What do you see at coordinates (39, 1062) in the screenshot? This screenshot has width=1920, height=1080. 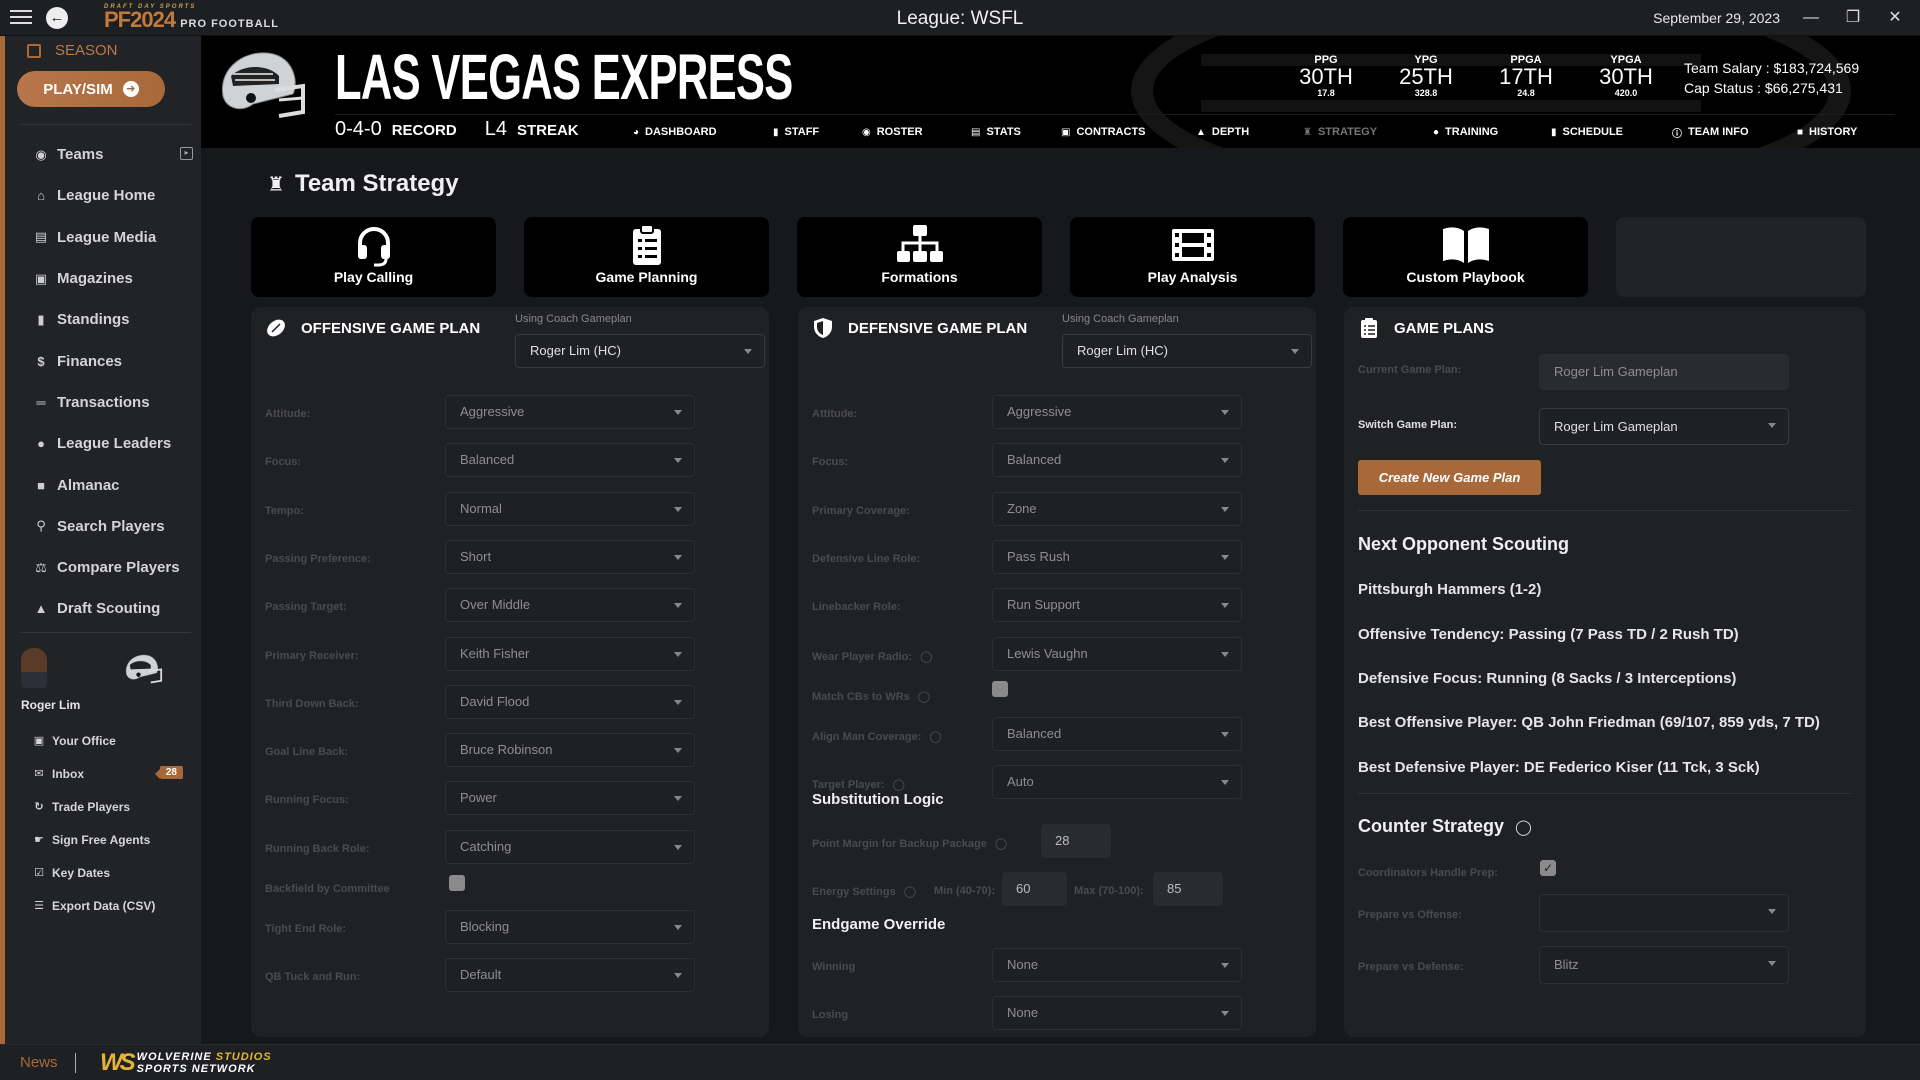 I see `news-link: News` at bounding box center [39, 1062].